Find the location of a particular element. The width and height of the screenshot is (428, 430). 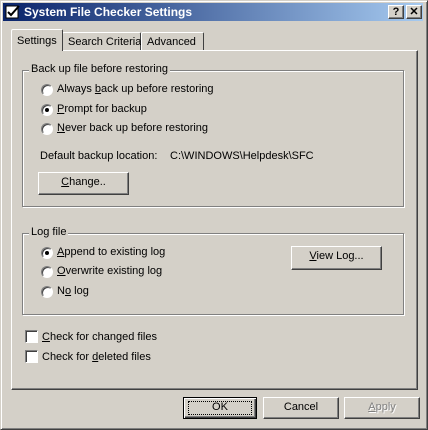

change-button: Change.. is located at coordinates (83, 183).